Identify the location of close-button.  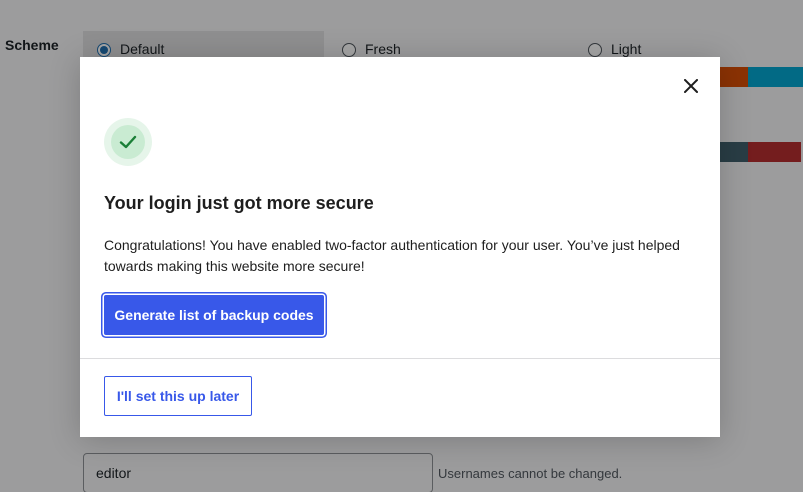
(691, 86).